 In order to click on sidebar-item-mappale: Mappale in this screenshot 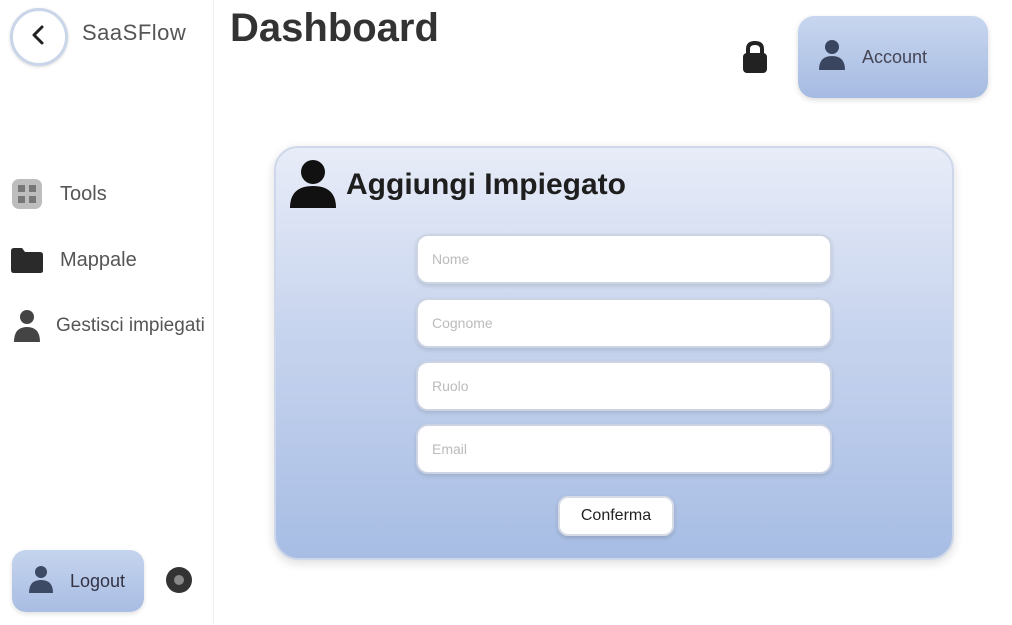, I will do `click(72, 260)`.